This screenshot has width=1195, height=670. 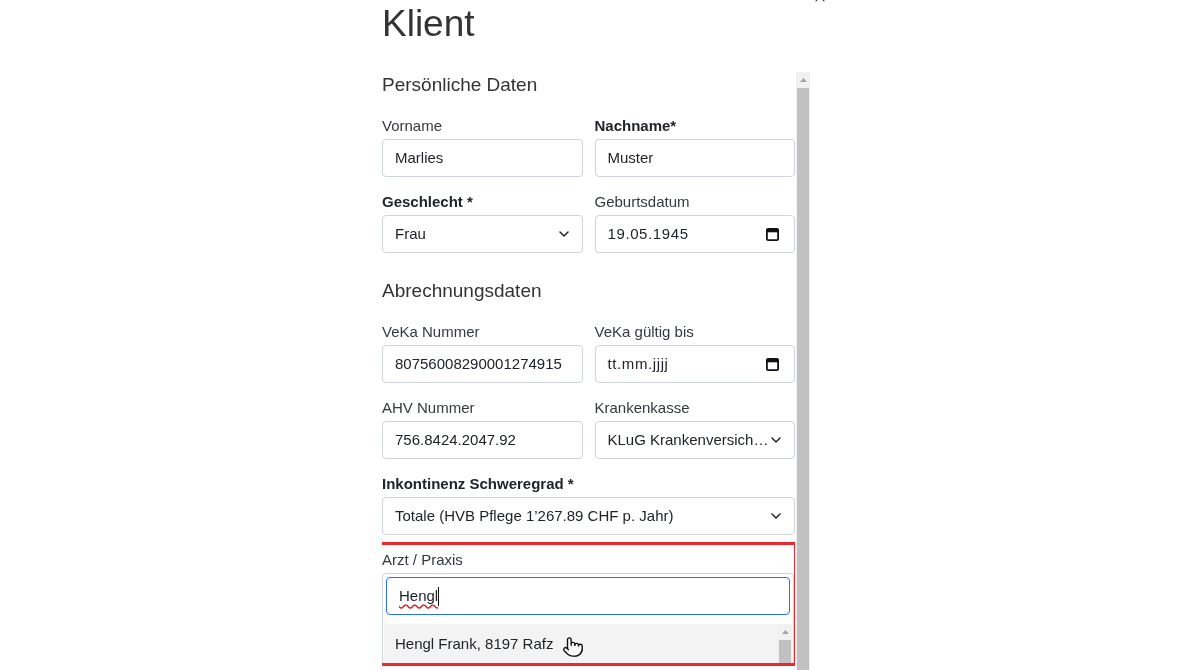 I want to click on text-cursor-icon, so click(x=439, y=596).